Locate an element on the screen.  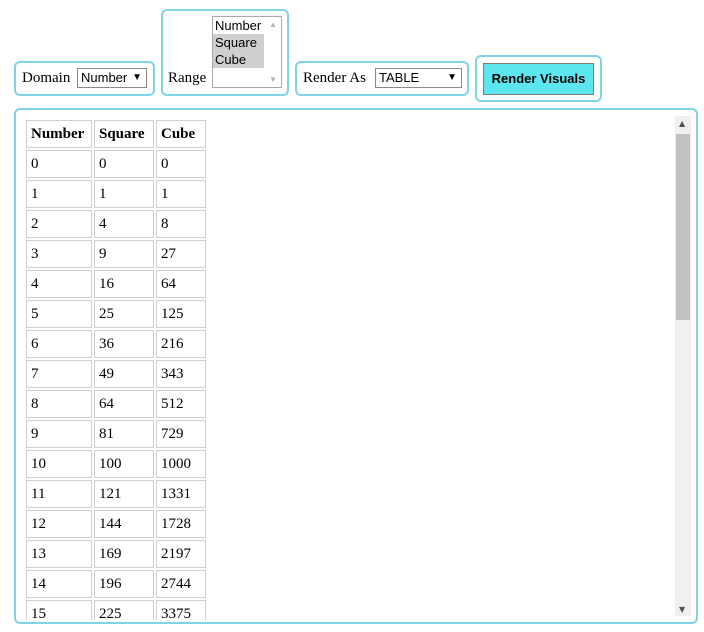
table-cell: 1000 is located at coordinates (181, 464).